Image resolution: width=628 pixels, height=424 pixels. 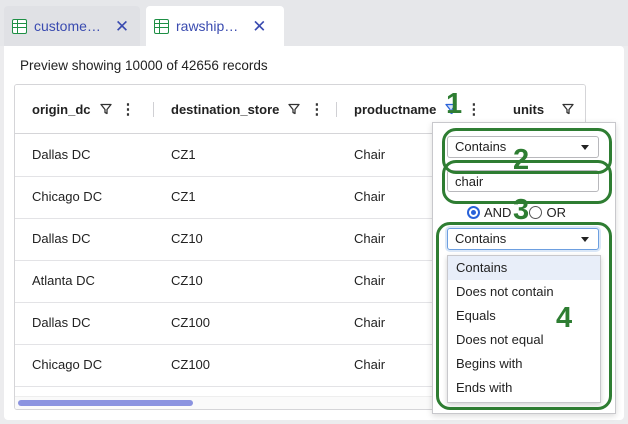 What do you see at coordinates (63, 280) in the screenshot?
I see `cell-origin-dc: Atlanta DC` at bounding box center [63, 280].